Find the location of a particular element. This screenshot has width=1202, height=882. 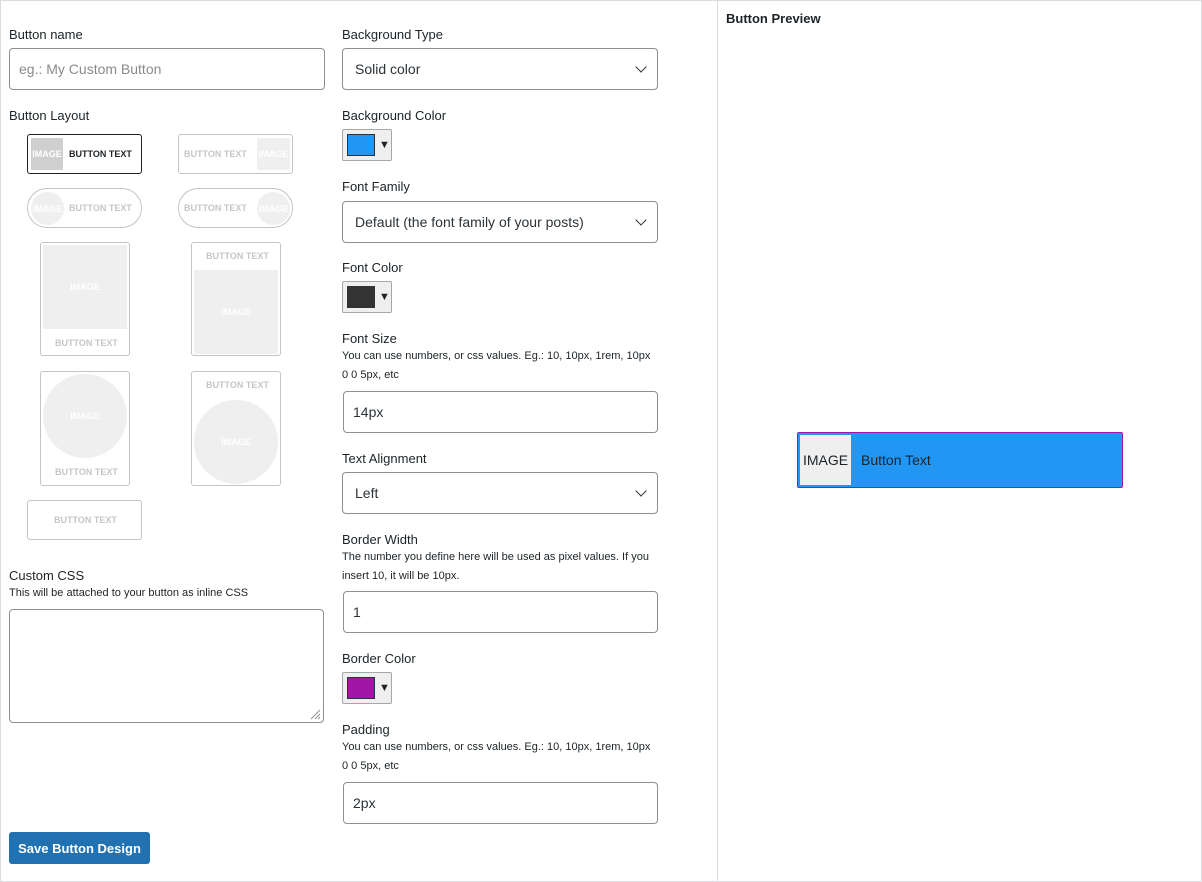

padding-label: Padding is located at coordinates (366, 729).